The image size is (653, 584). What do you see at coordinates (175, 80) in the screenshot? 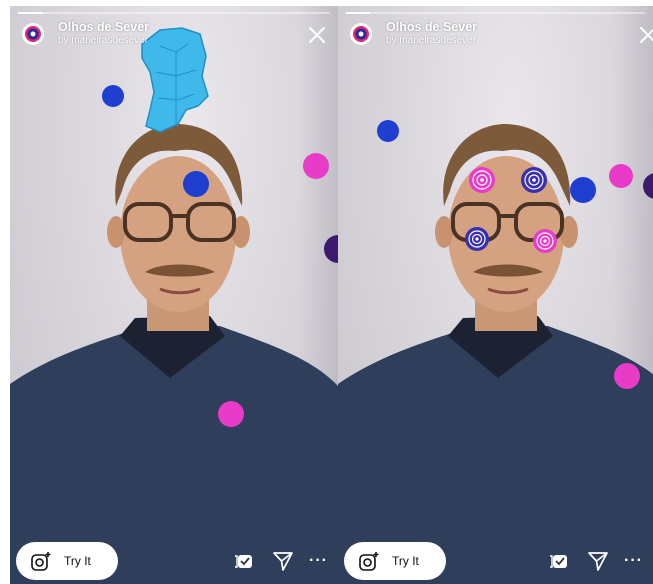
I see `portugal-map-sticker` at bounding box center [175, 80].